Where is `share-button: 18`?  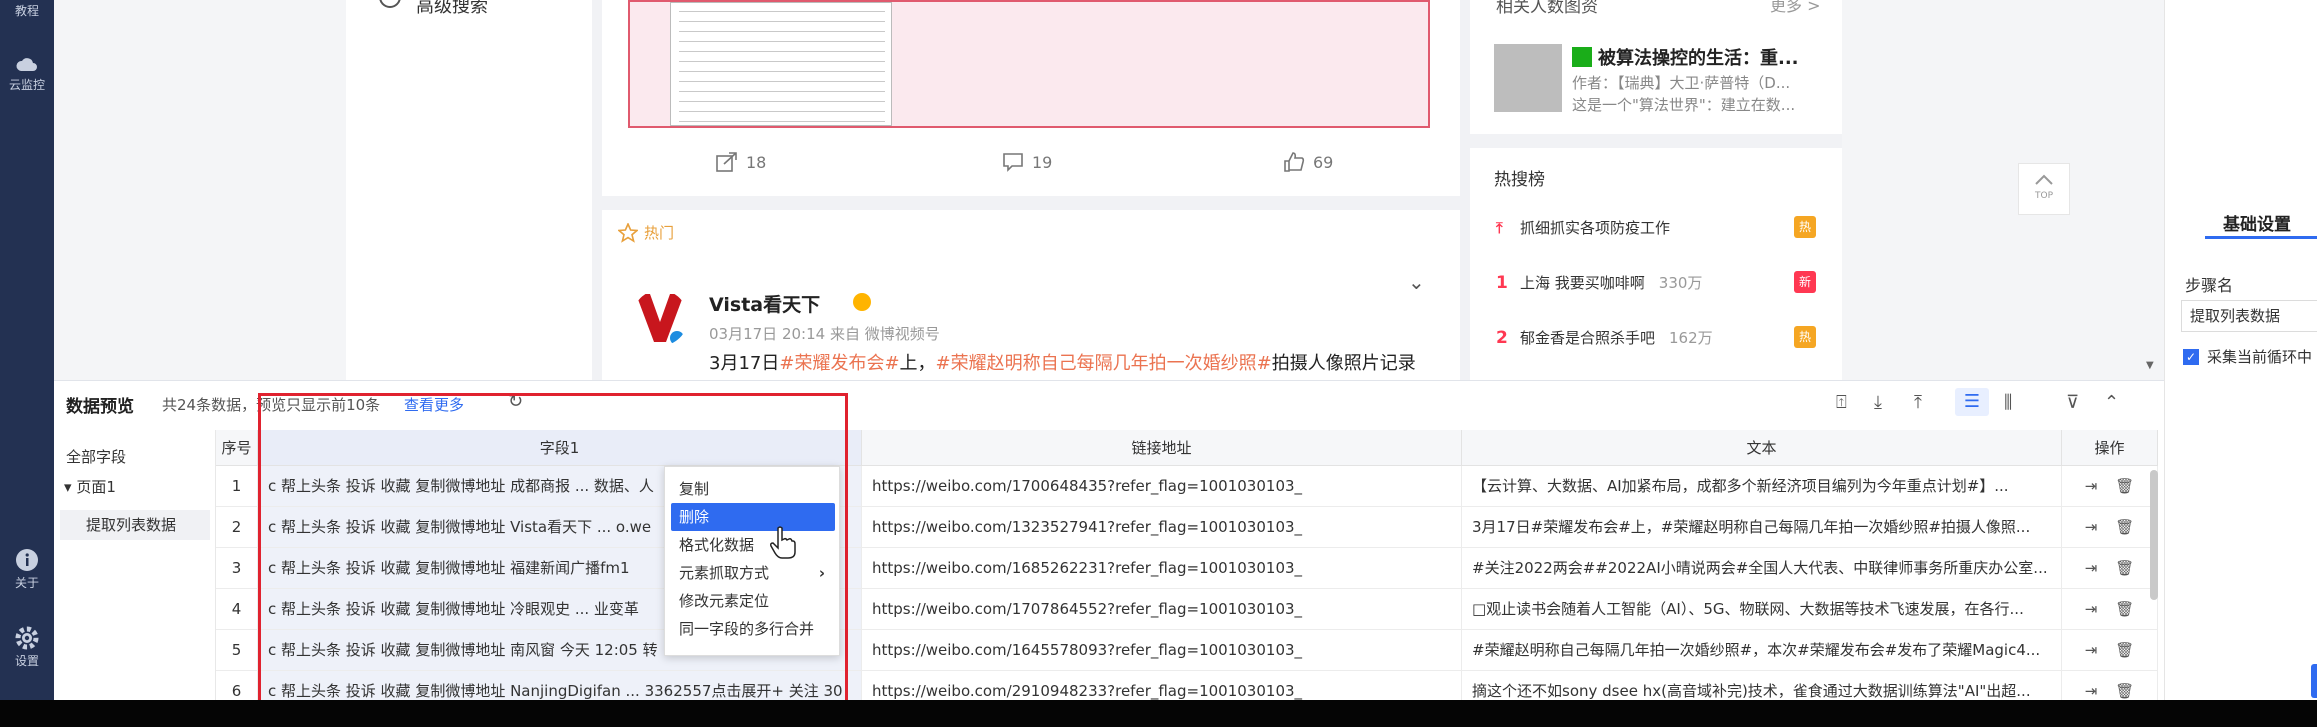
share-button: 18 is located at coordinates (741, 162).